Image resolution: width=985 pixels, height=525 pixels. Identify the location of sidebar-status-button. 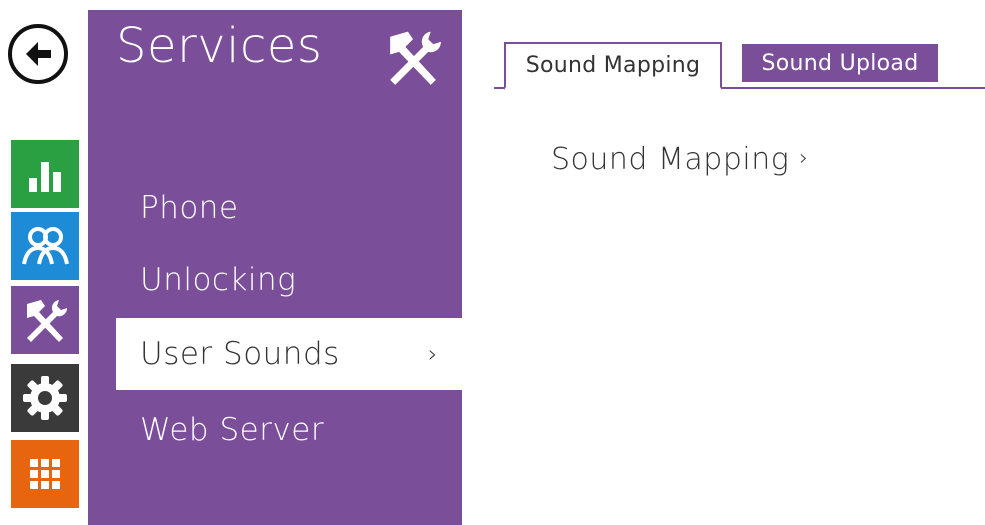
(45, 174).